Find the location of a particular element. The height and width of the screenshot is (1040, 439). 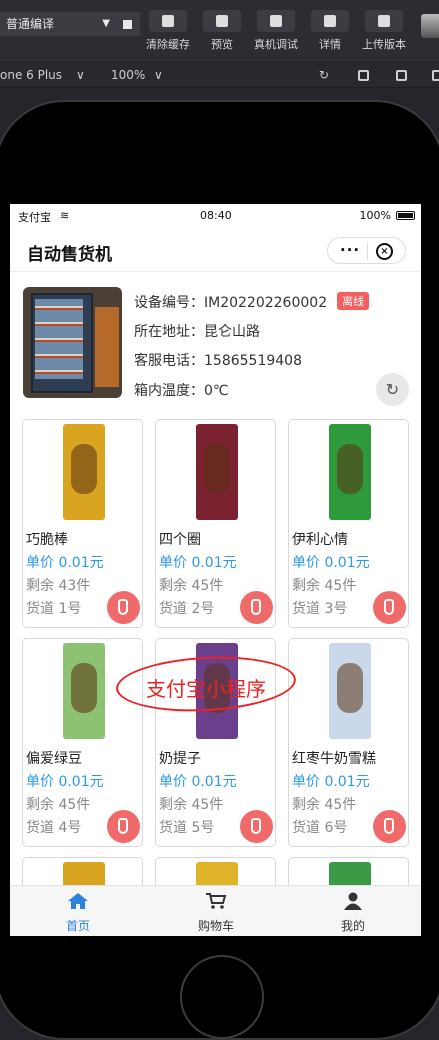

home-button is located at coordinates (222, 997).